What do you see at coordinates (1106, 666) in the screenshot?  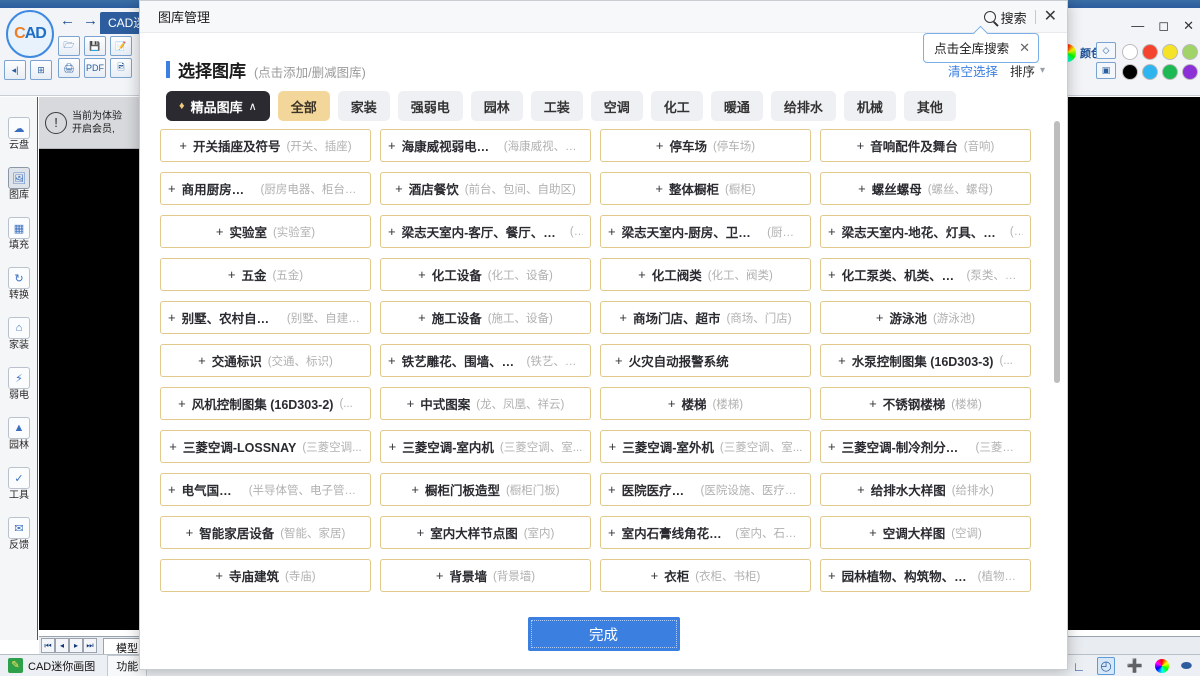 I see `snap-icon: ◴` at bounding box center [1106, 666].